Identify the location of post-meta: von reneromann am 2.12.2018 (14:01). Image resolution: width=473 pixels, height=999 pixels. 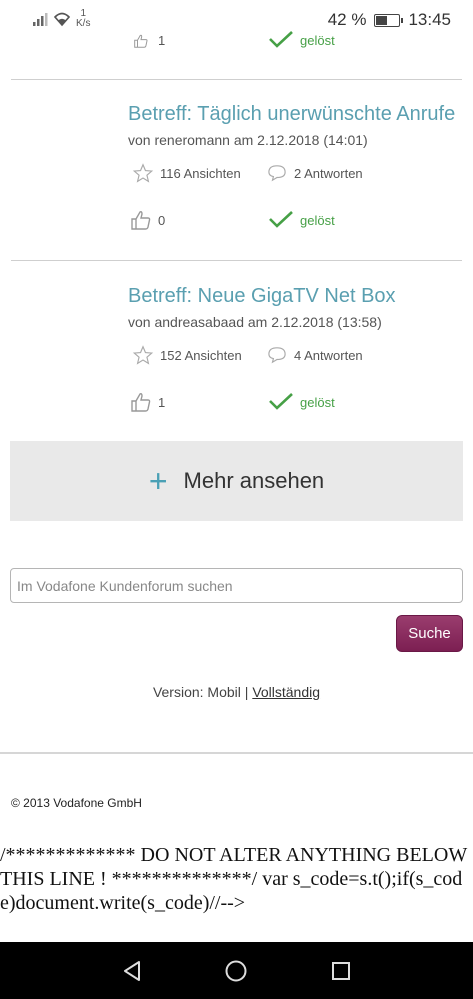
(248, 140).